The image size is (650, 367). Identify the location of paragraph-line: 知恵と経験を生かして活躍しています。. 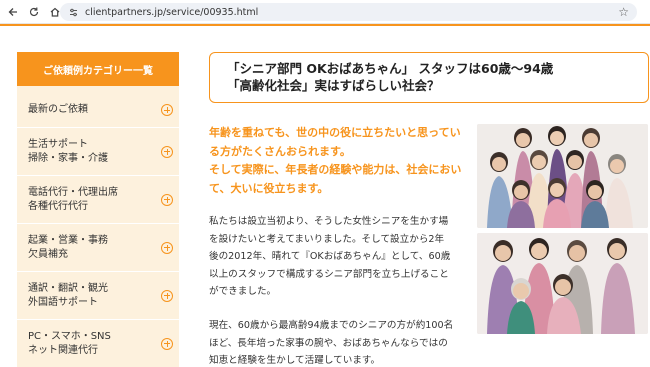
(295, 360).